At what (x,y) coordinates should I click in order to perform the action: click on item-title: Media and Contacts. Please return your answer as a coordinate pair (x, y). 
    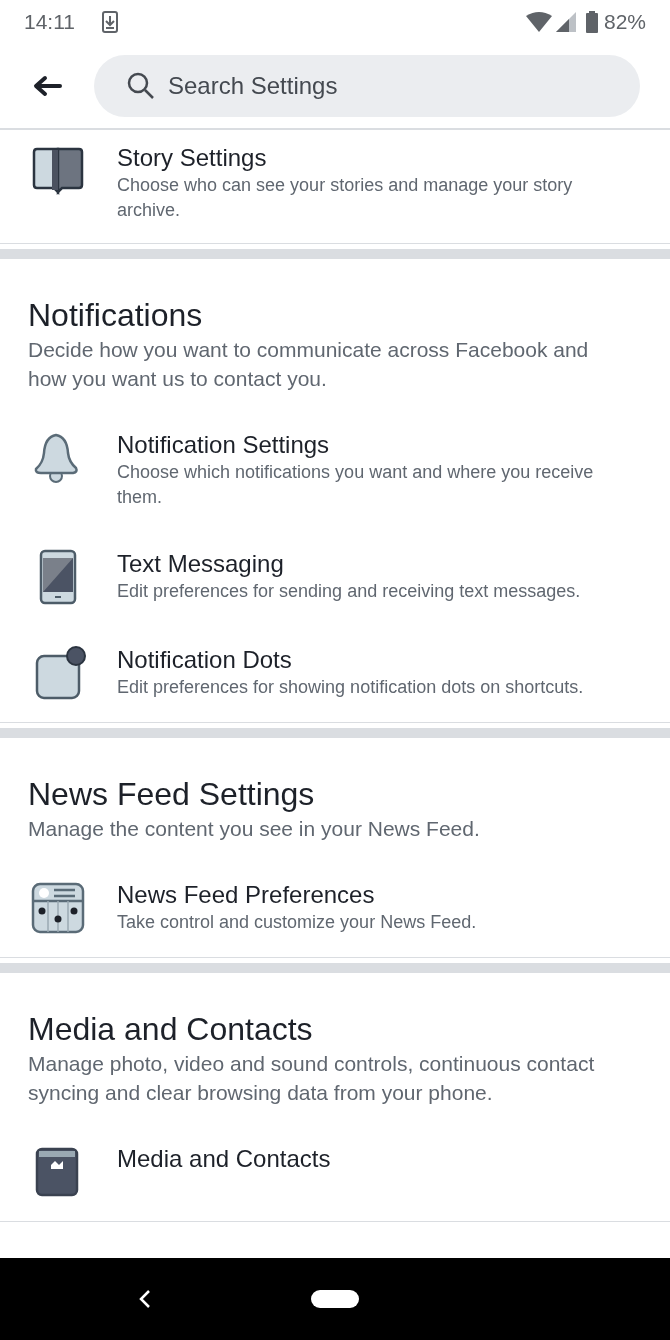
    Looking at the image, I should click on (374, 1159).